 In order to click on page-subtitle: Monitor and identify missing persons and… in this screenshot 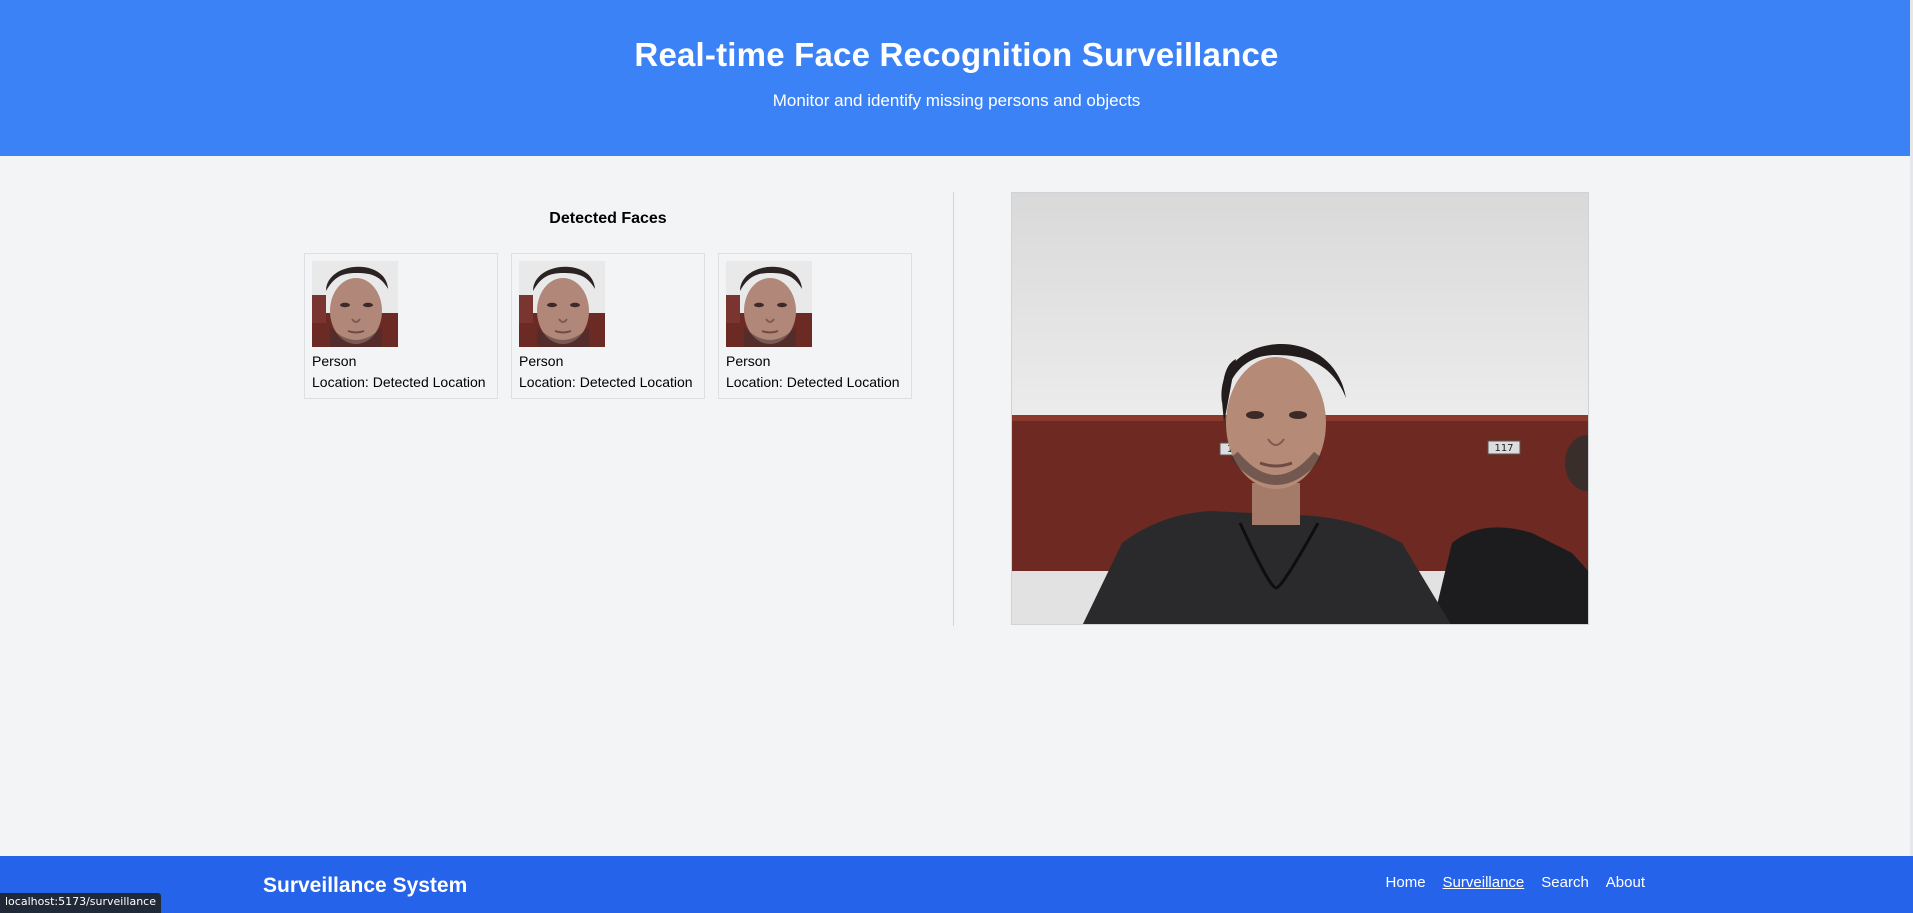, I will do `click(956, 100)`.